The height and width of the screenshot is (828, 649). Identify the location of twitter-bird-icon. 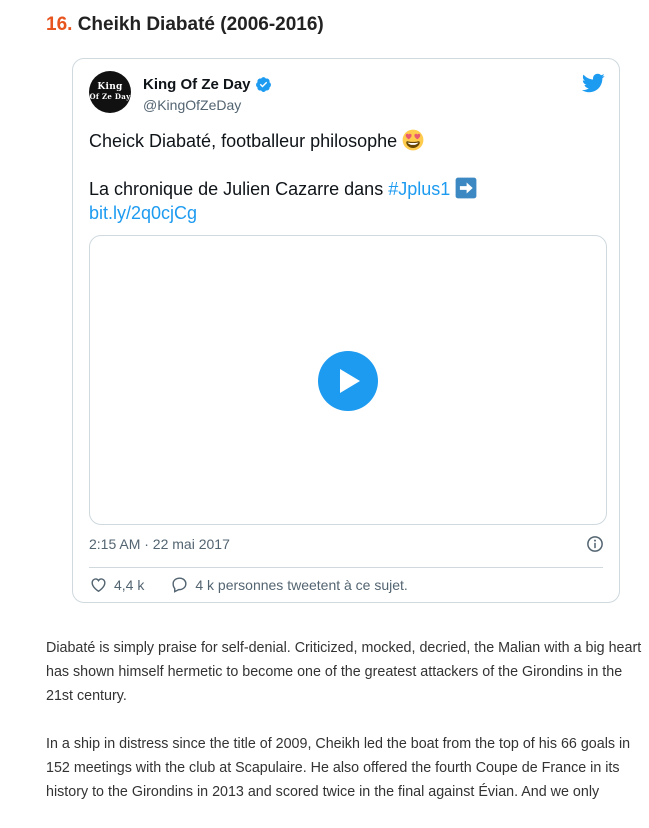
(593, 83).